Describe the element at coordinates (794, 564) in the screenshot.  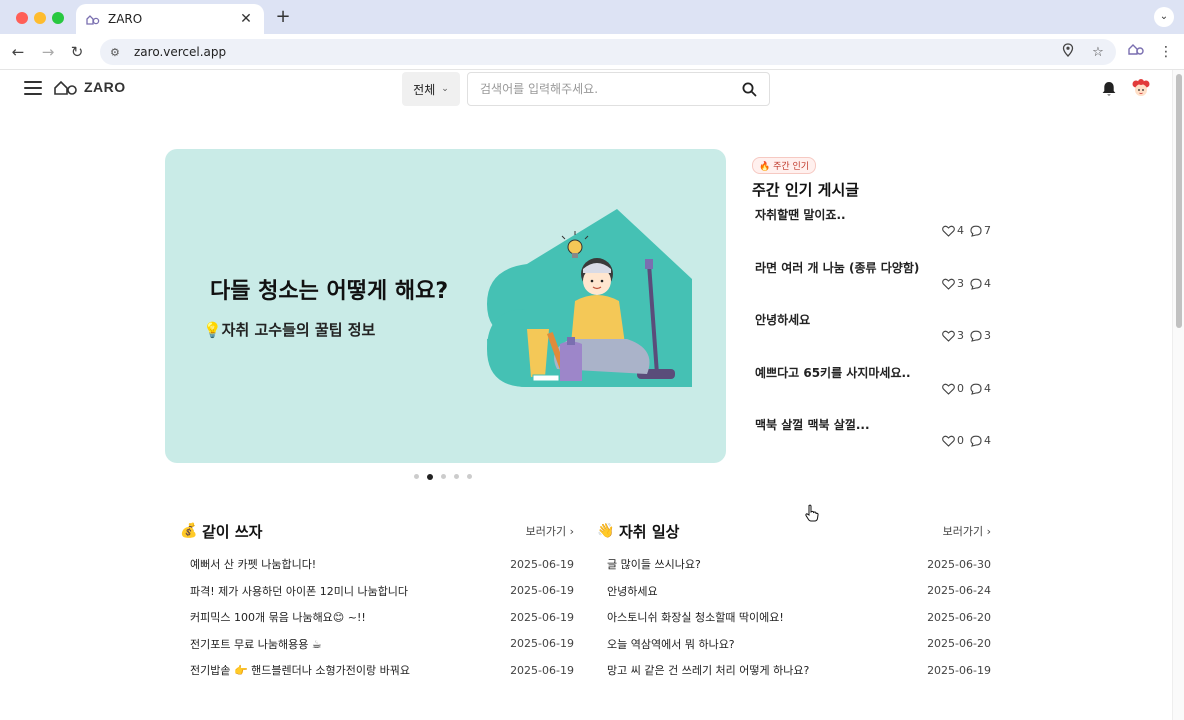
I see `list-item: 글 많이들 쓰시나요? 2025-06-30` at that location.